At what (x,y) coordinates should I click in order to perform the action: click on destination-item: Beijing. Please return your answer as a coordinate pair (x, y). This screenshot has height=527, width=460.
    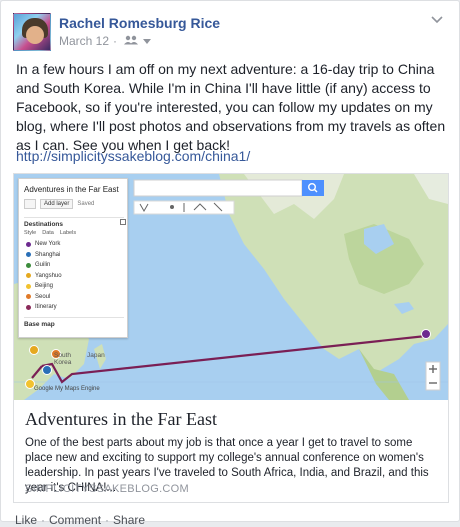
    Looking at the image, I should click on (73, 286).